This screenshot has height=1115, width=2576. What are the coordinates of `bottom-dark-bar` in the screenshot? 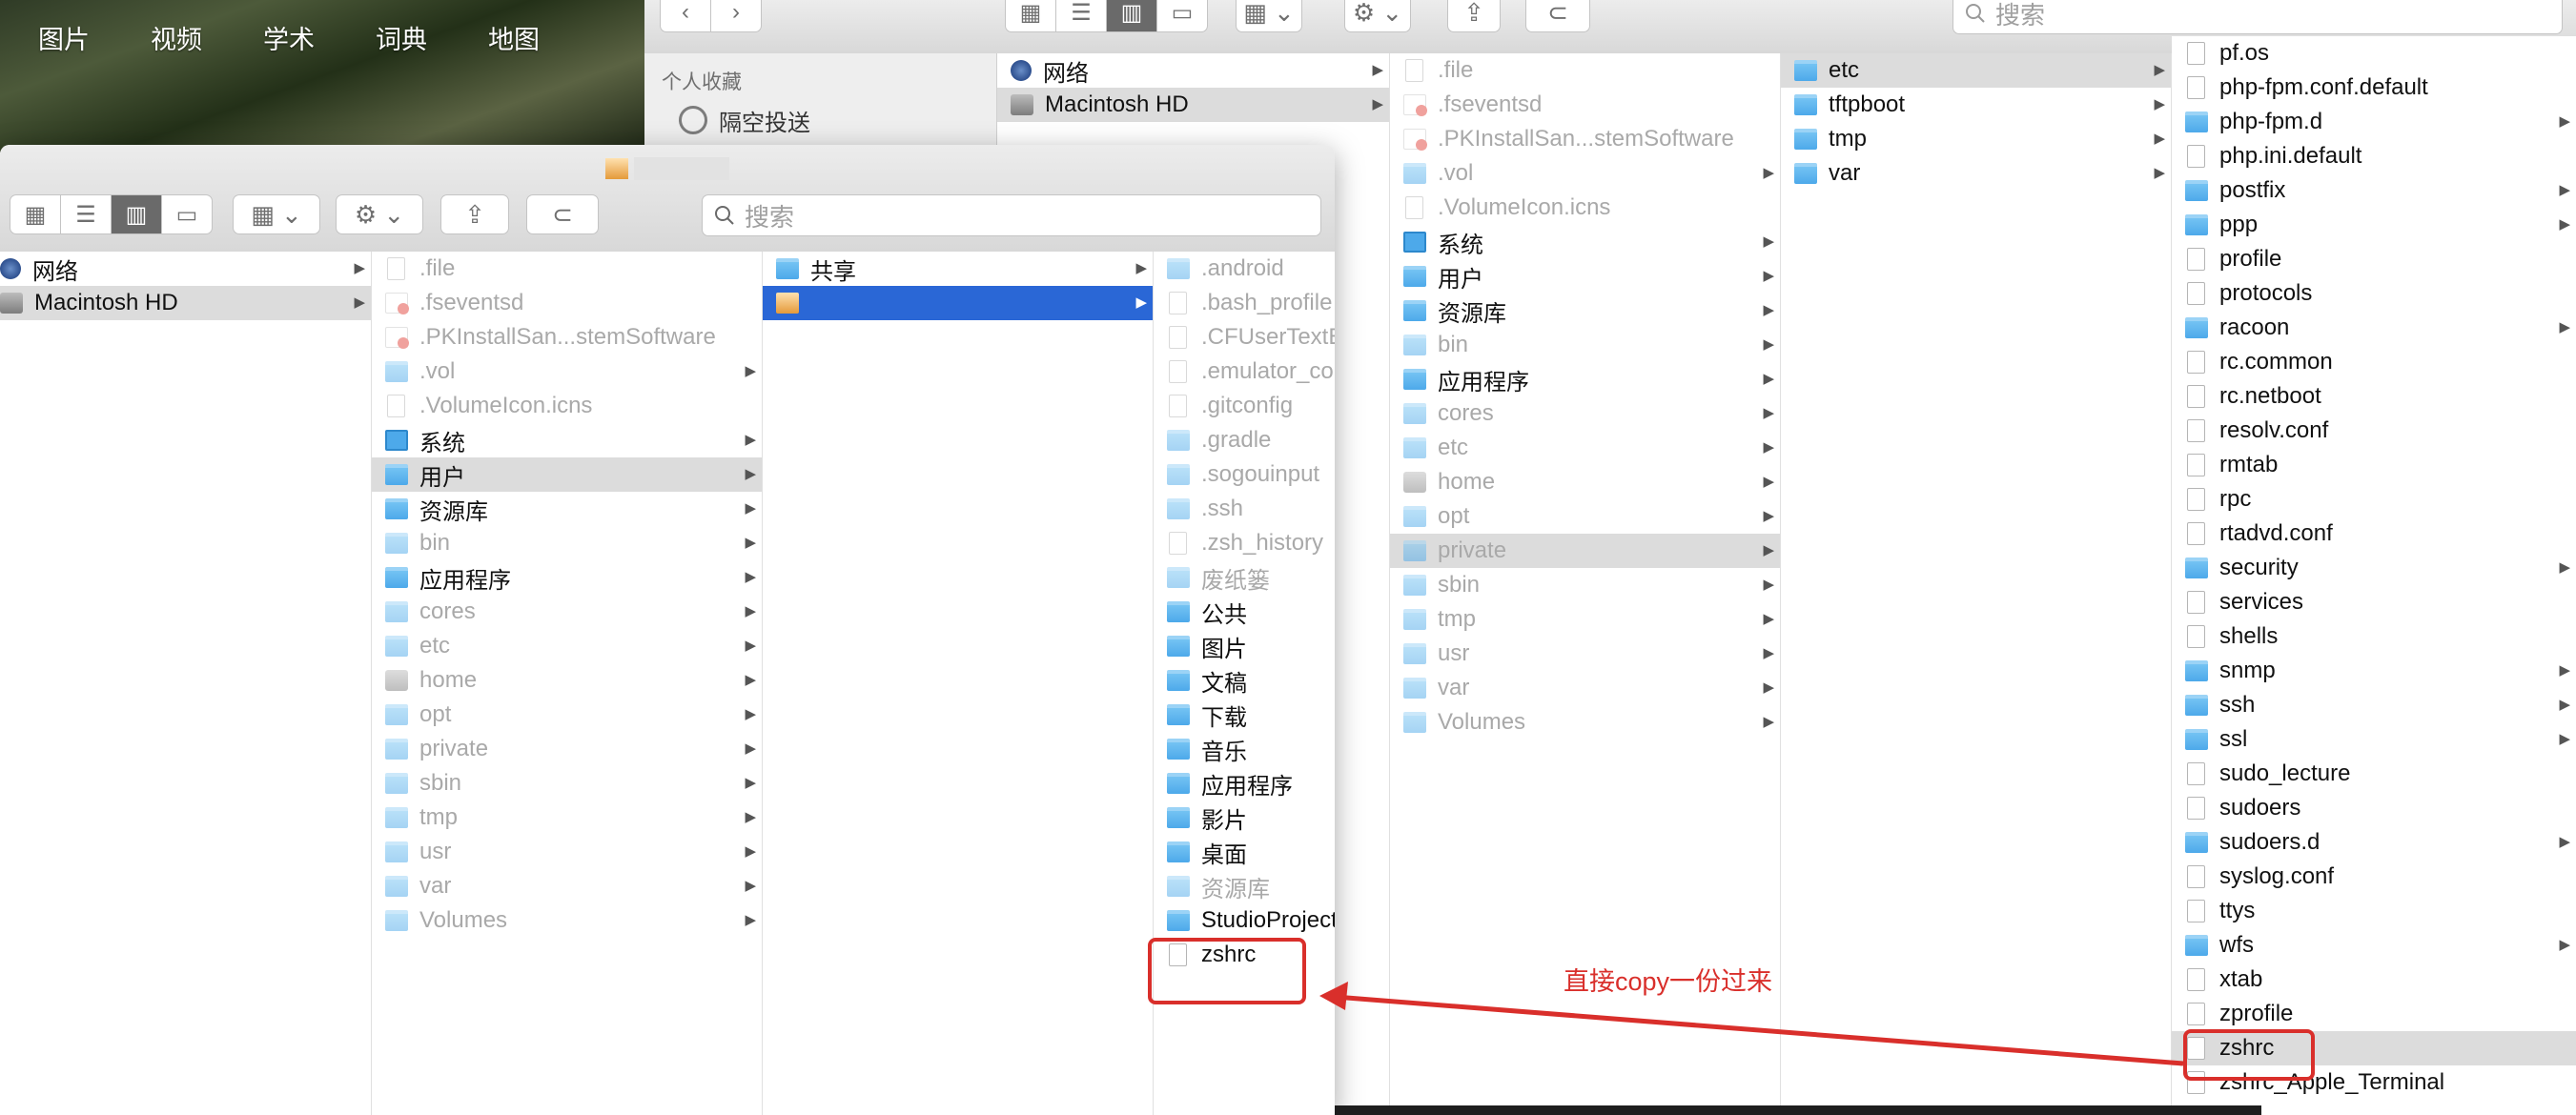 It's located at (1798, 1110).